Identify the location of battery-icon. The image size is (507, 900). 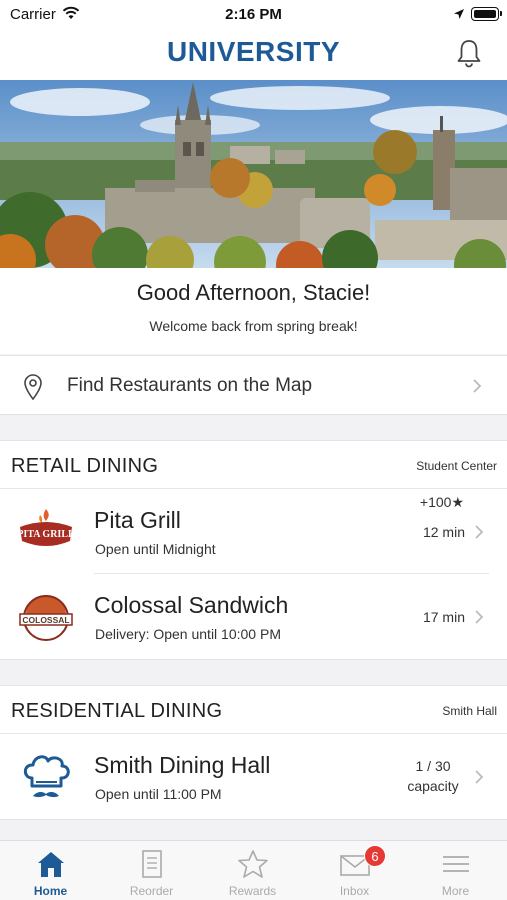
(486, 14).